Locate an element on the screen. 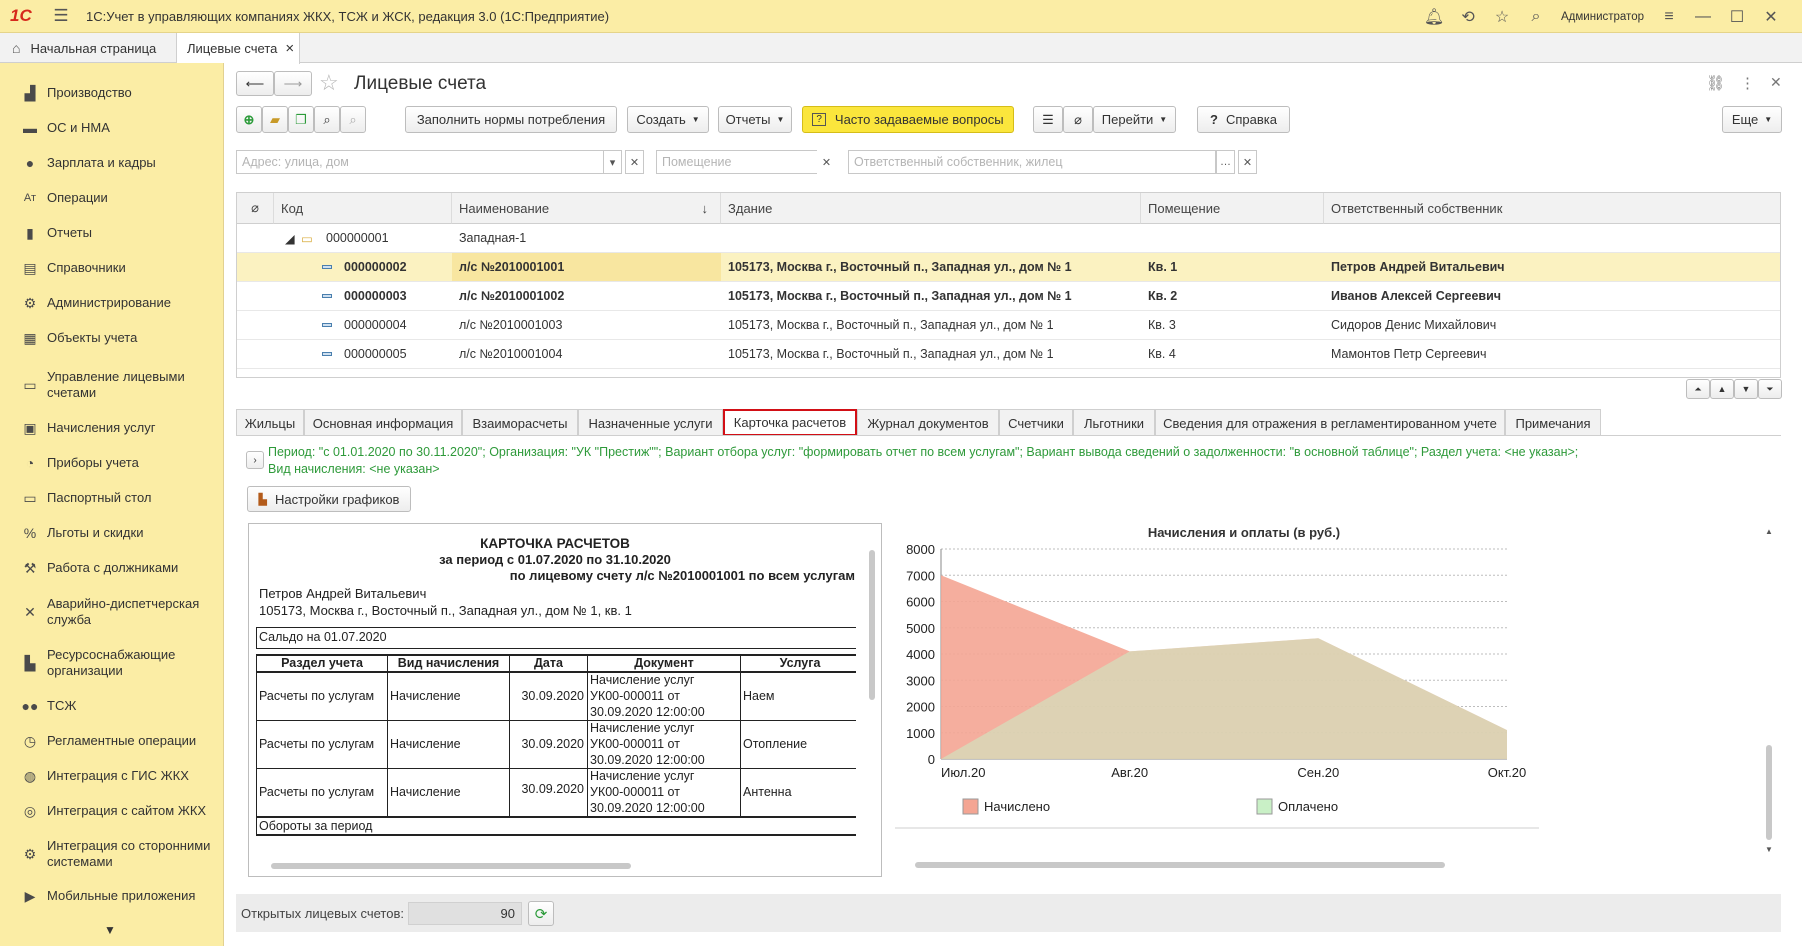 This screenshot has width=1802, height=946. more-vertical-icon: ⋮ is located at coordinates (1747, 83).